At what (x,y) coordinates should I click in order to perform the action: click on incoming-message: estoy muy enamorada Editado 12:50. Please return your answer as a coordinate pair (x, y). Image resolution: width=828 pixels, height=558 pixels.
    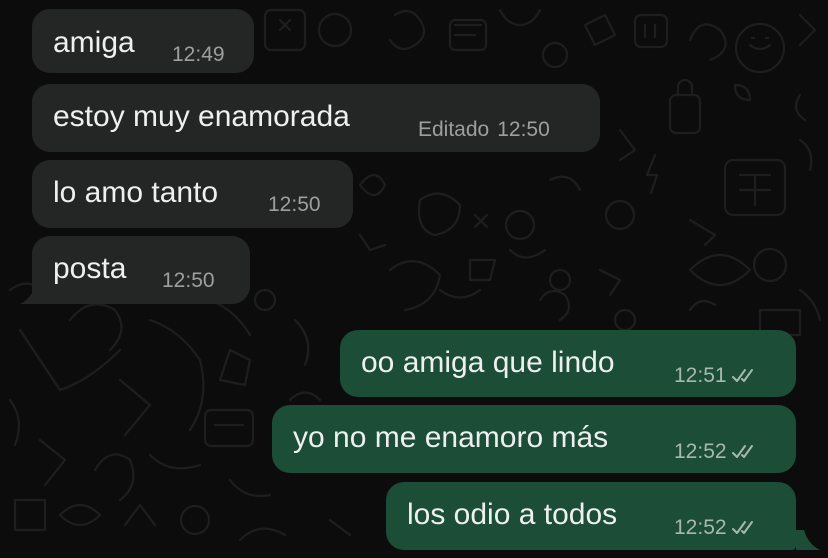
    Looking at the image, I should click on (316, 118).